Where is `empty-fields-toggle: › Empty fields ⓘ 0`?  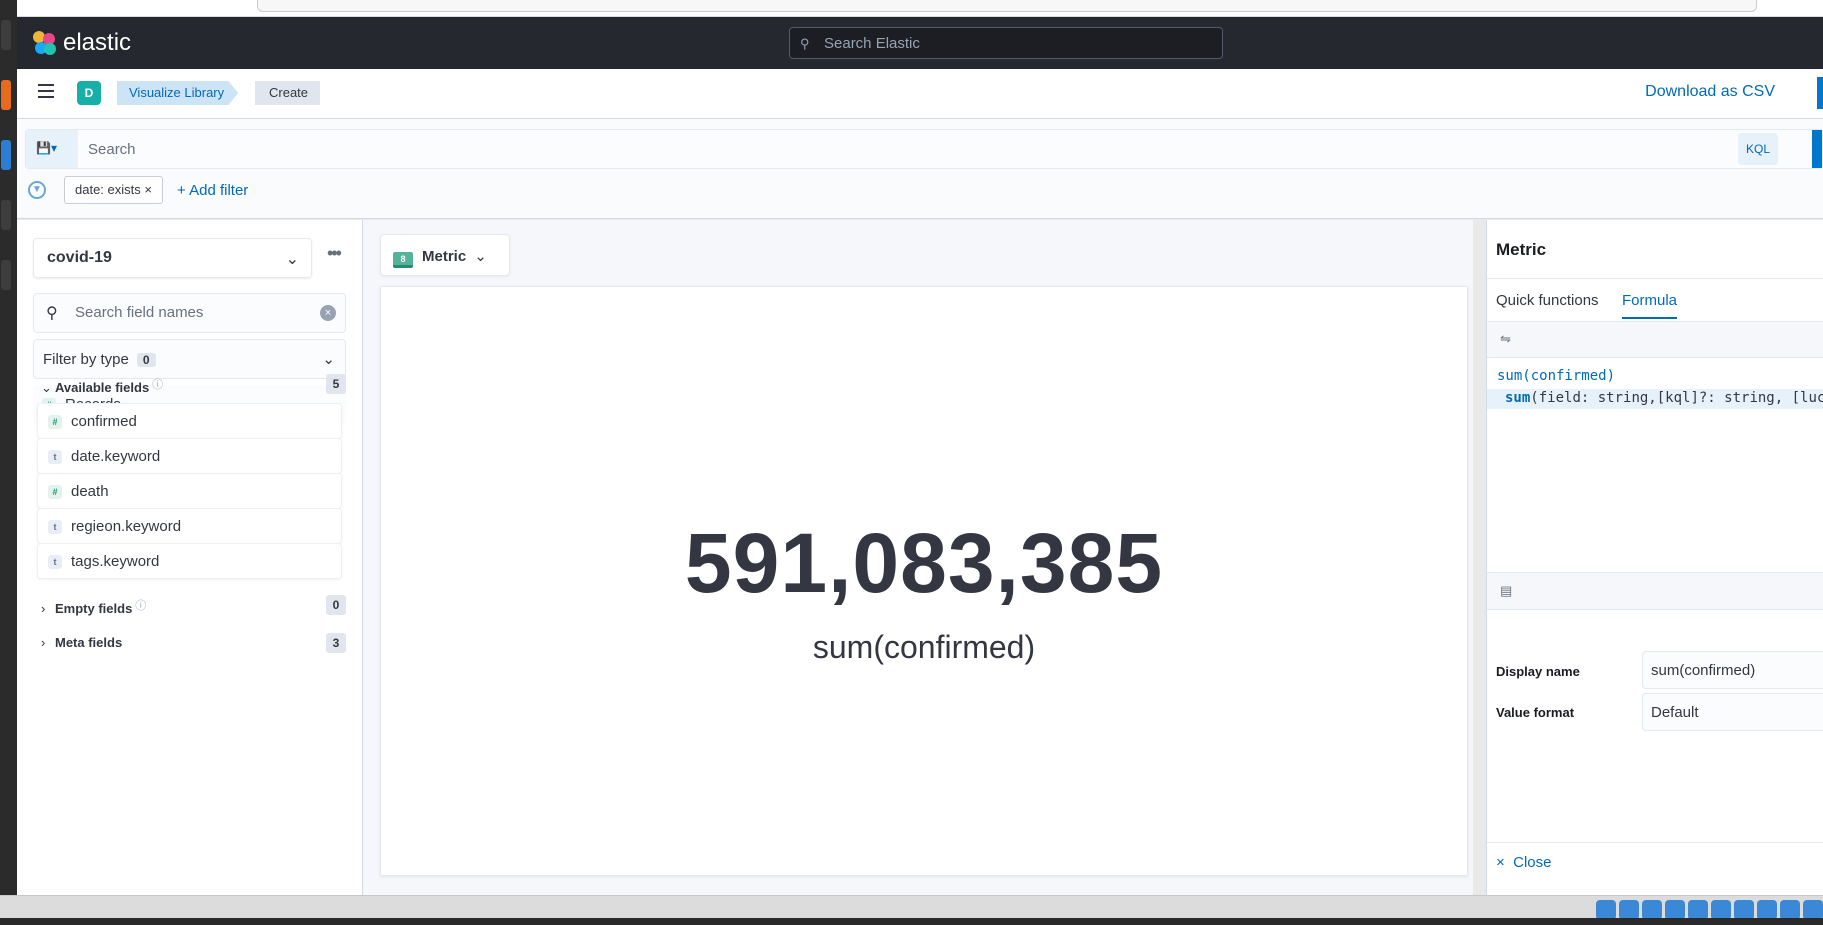
empty-fields-toggle: › Empty fields ⓘ 0 is located at coordinates (189, 605).